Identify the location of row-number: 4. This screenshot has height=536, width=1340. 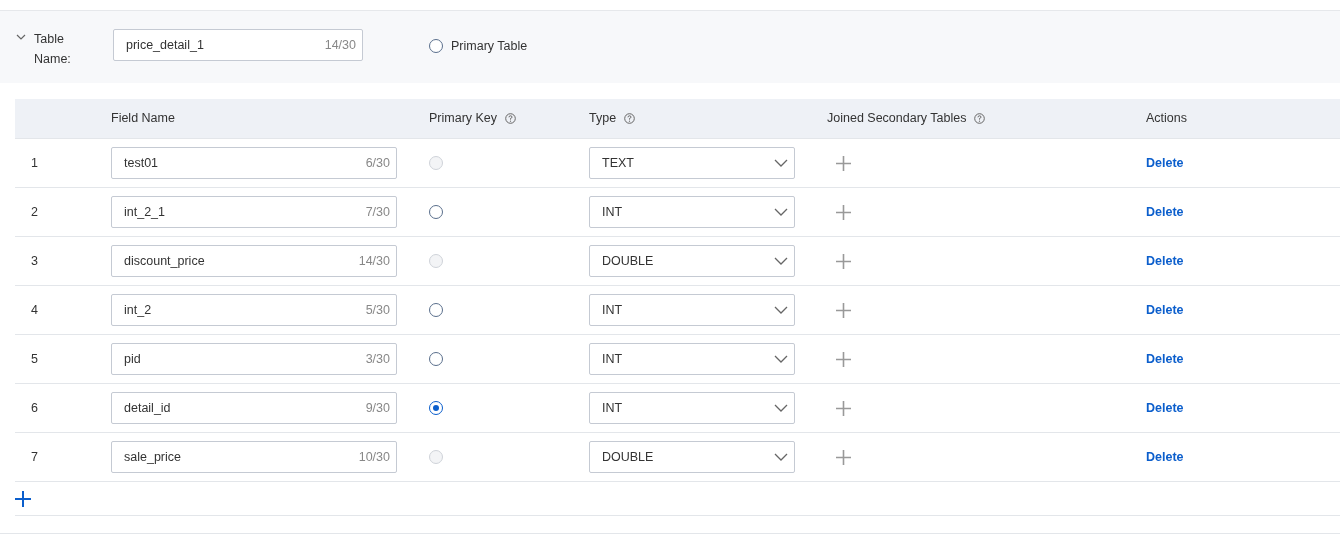
(34, 310).